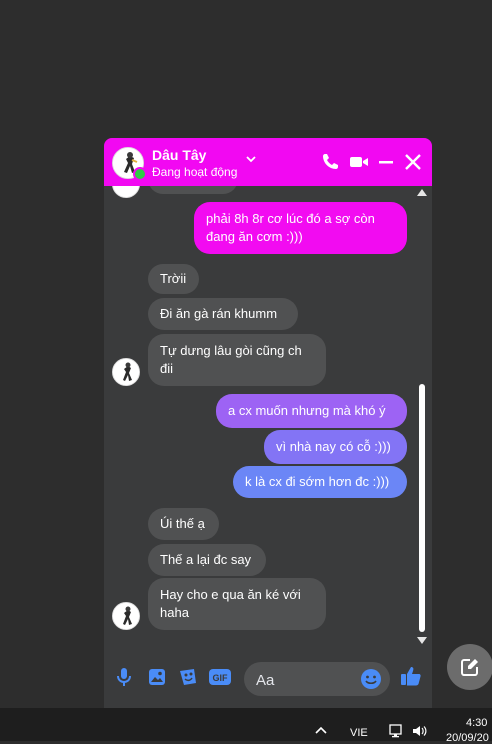  What do you see at coordinates (124, 677) in the screenshot?
I see `microphone-icon` at bounding box center [124, 677].